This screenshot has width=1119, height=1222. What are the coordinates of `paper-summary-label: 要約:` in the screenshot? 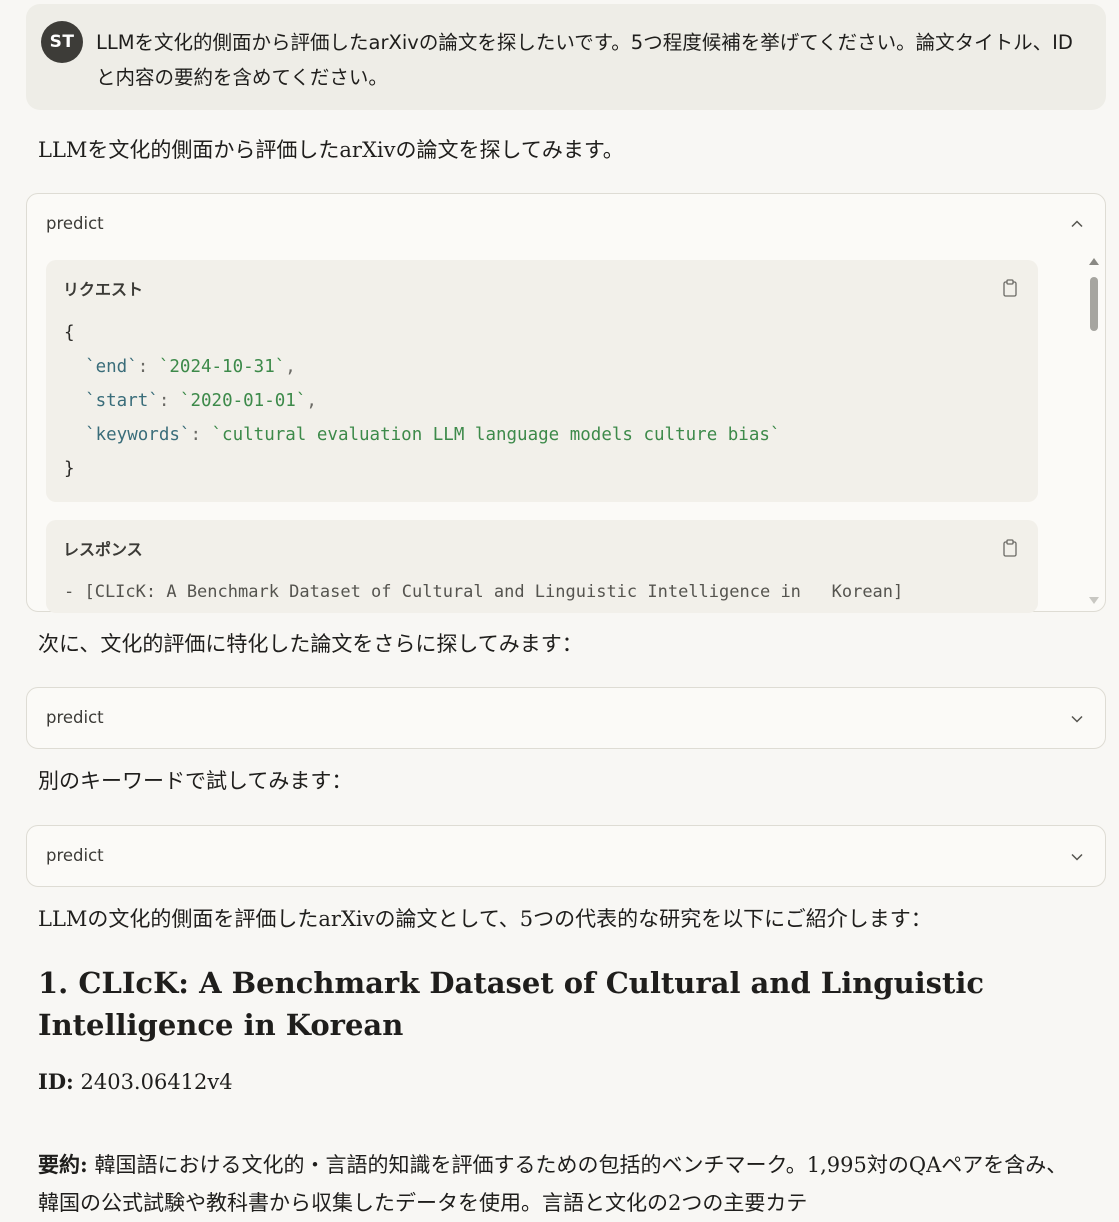 It's located at (63, 1164).